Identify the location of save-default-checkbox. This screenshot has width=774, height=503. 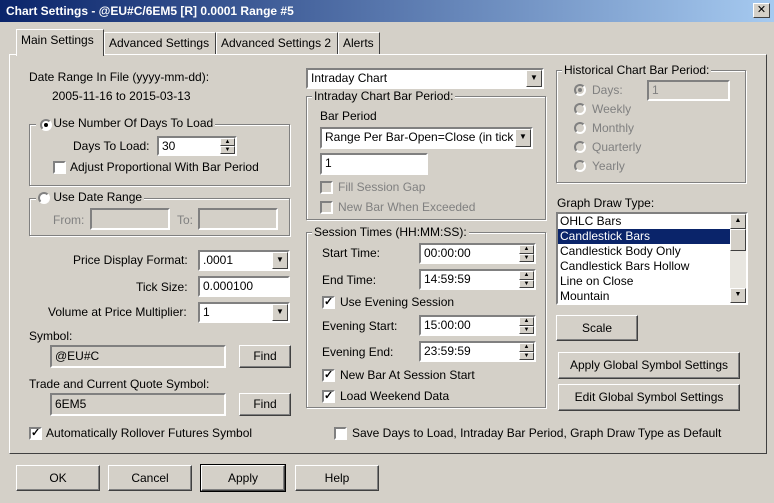
(340, 433).